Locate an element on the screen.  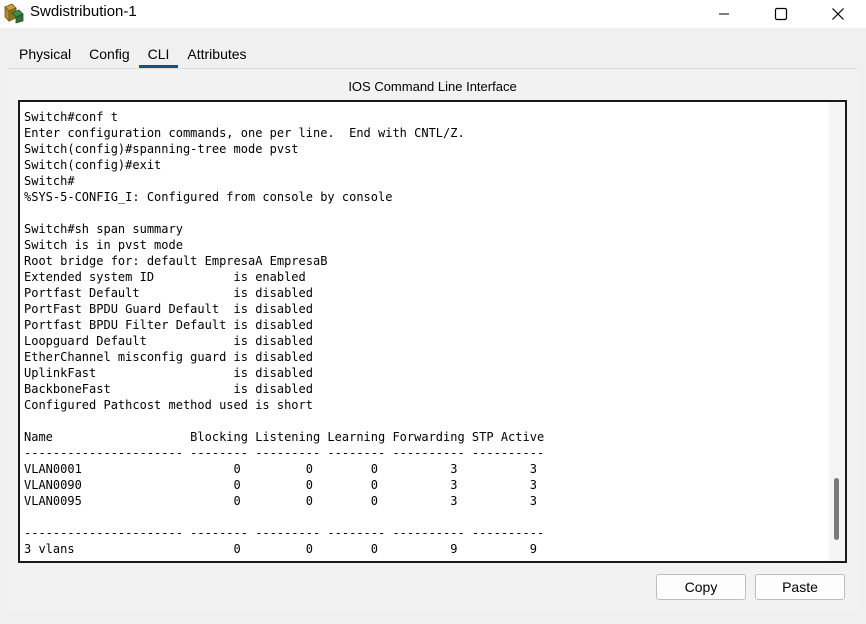
tab-config: Config is located at coordinates (109, 54).